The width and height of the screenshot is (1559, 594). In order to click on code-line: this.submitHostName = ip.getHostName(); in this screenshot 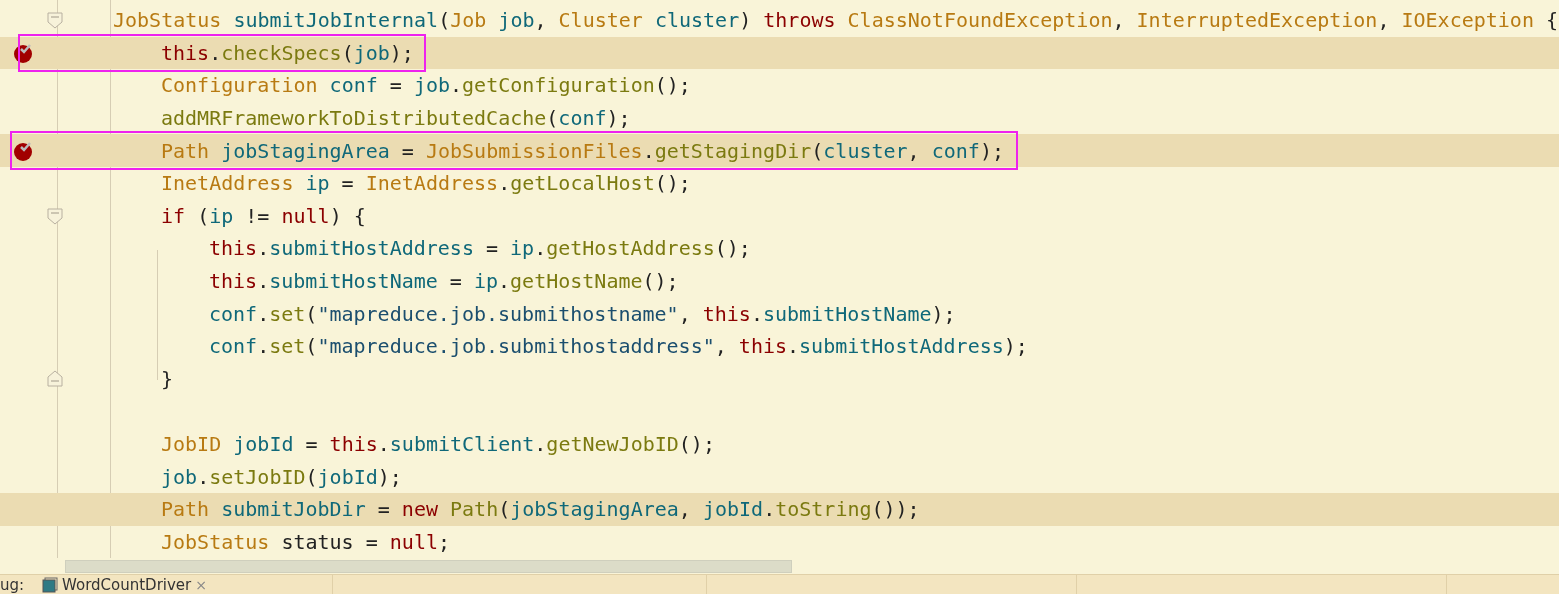, I will do `click(443, 281)`.